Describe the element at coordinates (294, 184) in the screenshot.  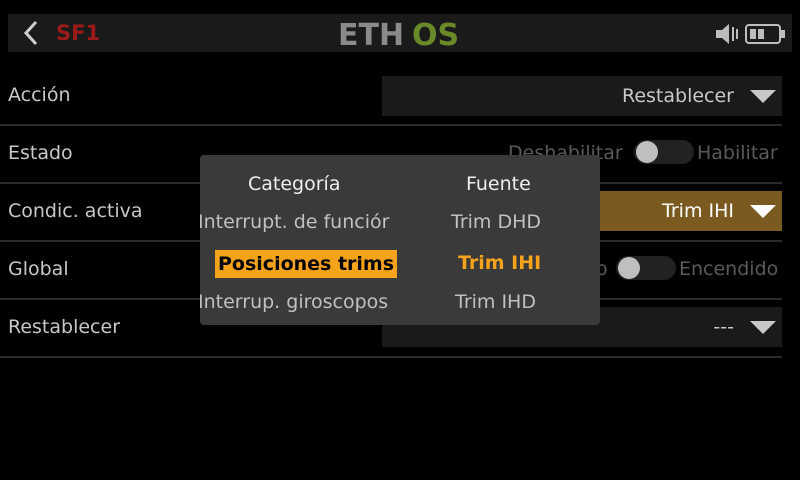
I see `category-header: Categoría` at that location.